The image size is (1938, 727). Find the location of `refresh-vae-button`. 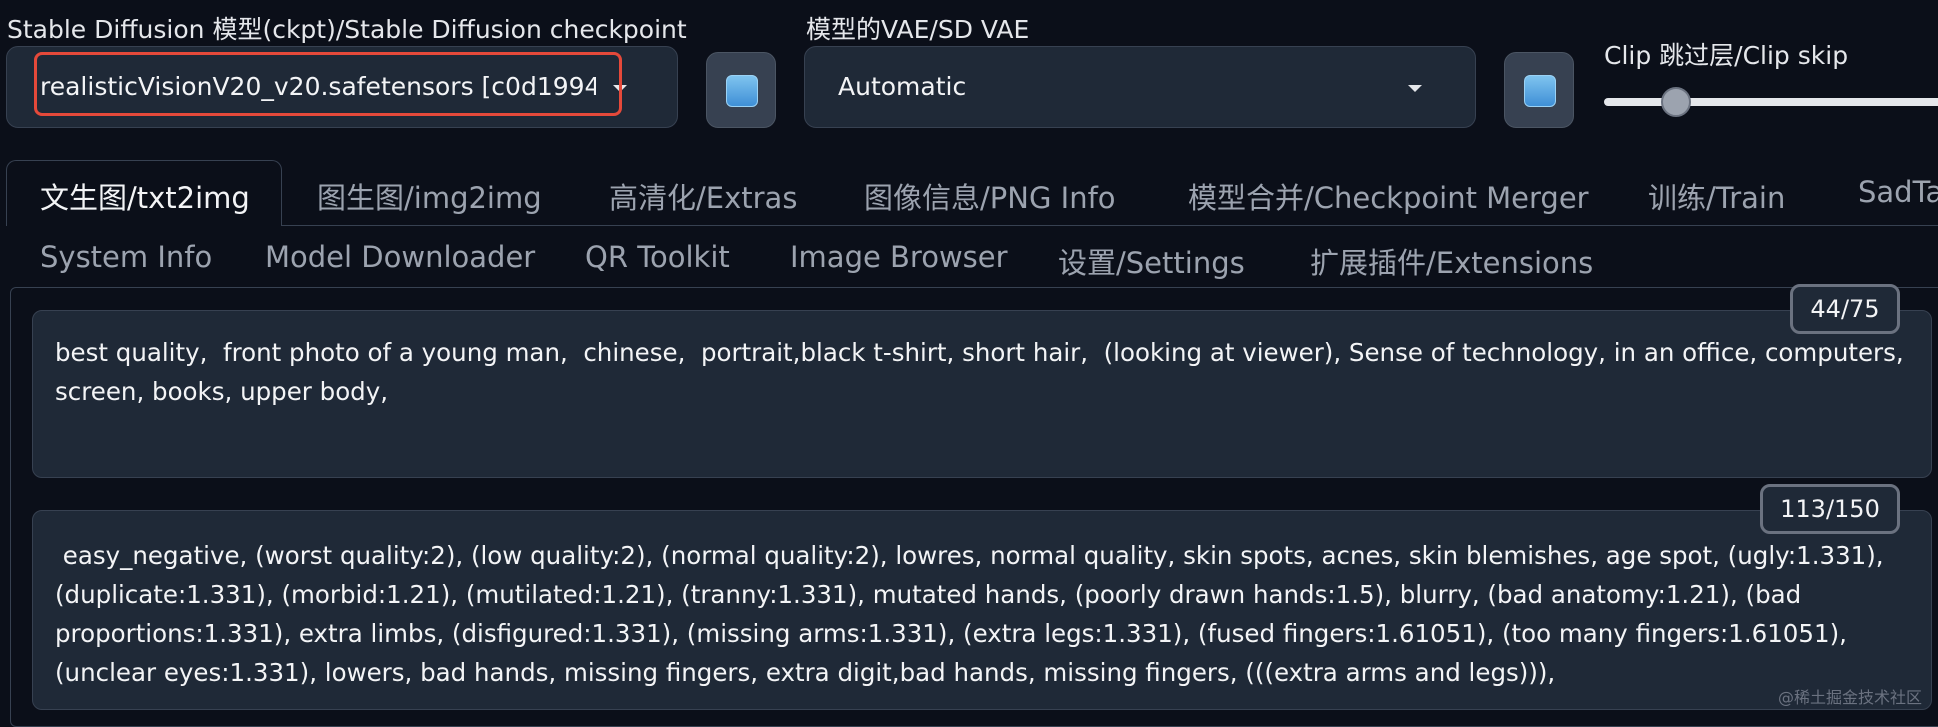

refresh-vae-button is located at coordinates (1539, 90).